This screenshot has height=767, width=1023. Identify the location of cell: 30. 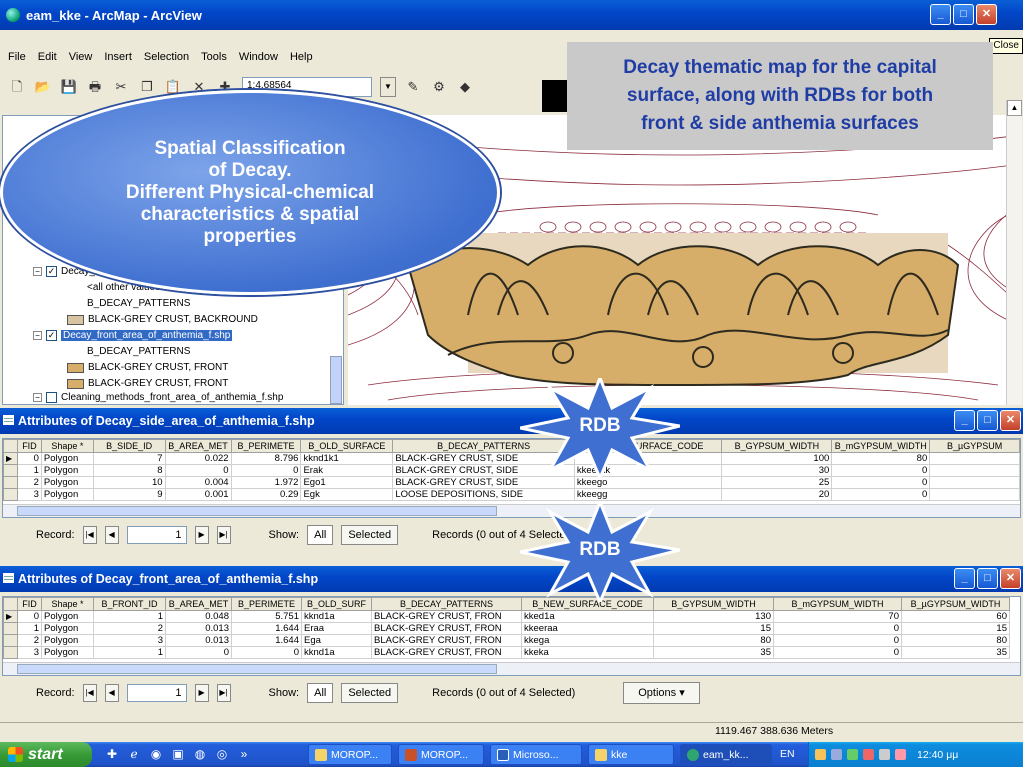
(777, 470).